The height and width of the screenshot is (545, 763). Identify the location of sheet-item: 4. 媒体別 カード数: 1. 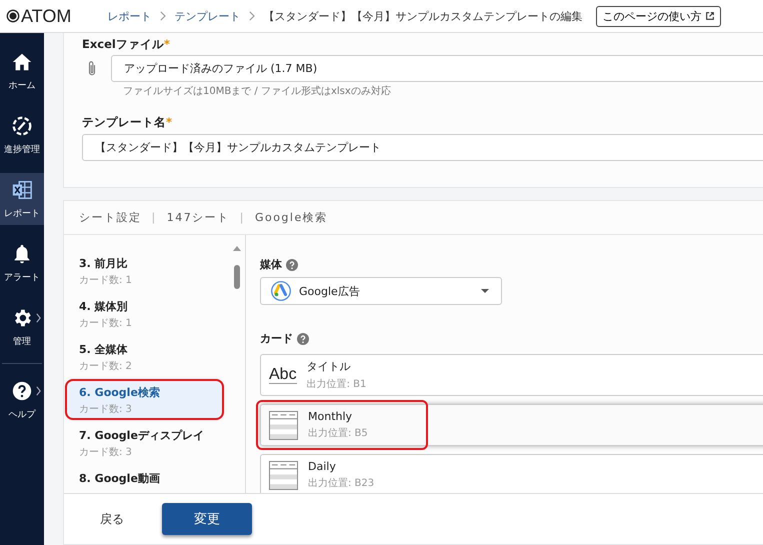
(144, 313).